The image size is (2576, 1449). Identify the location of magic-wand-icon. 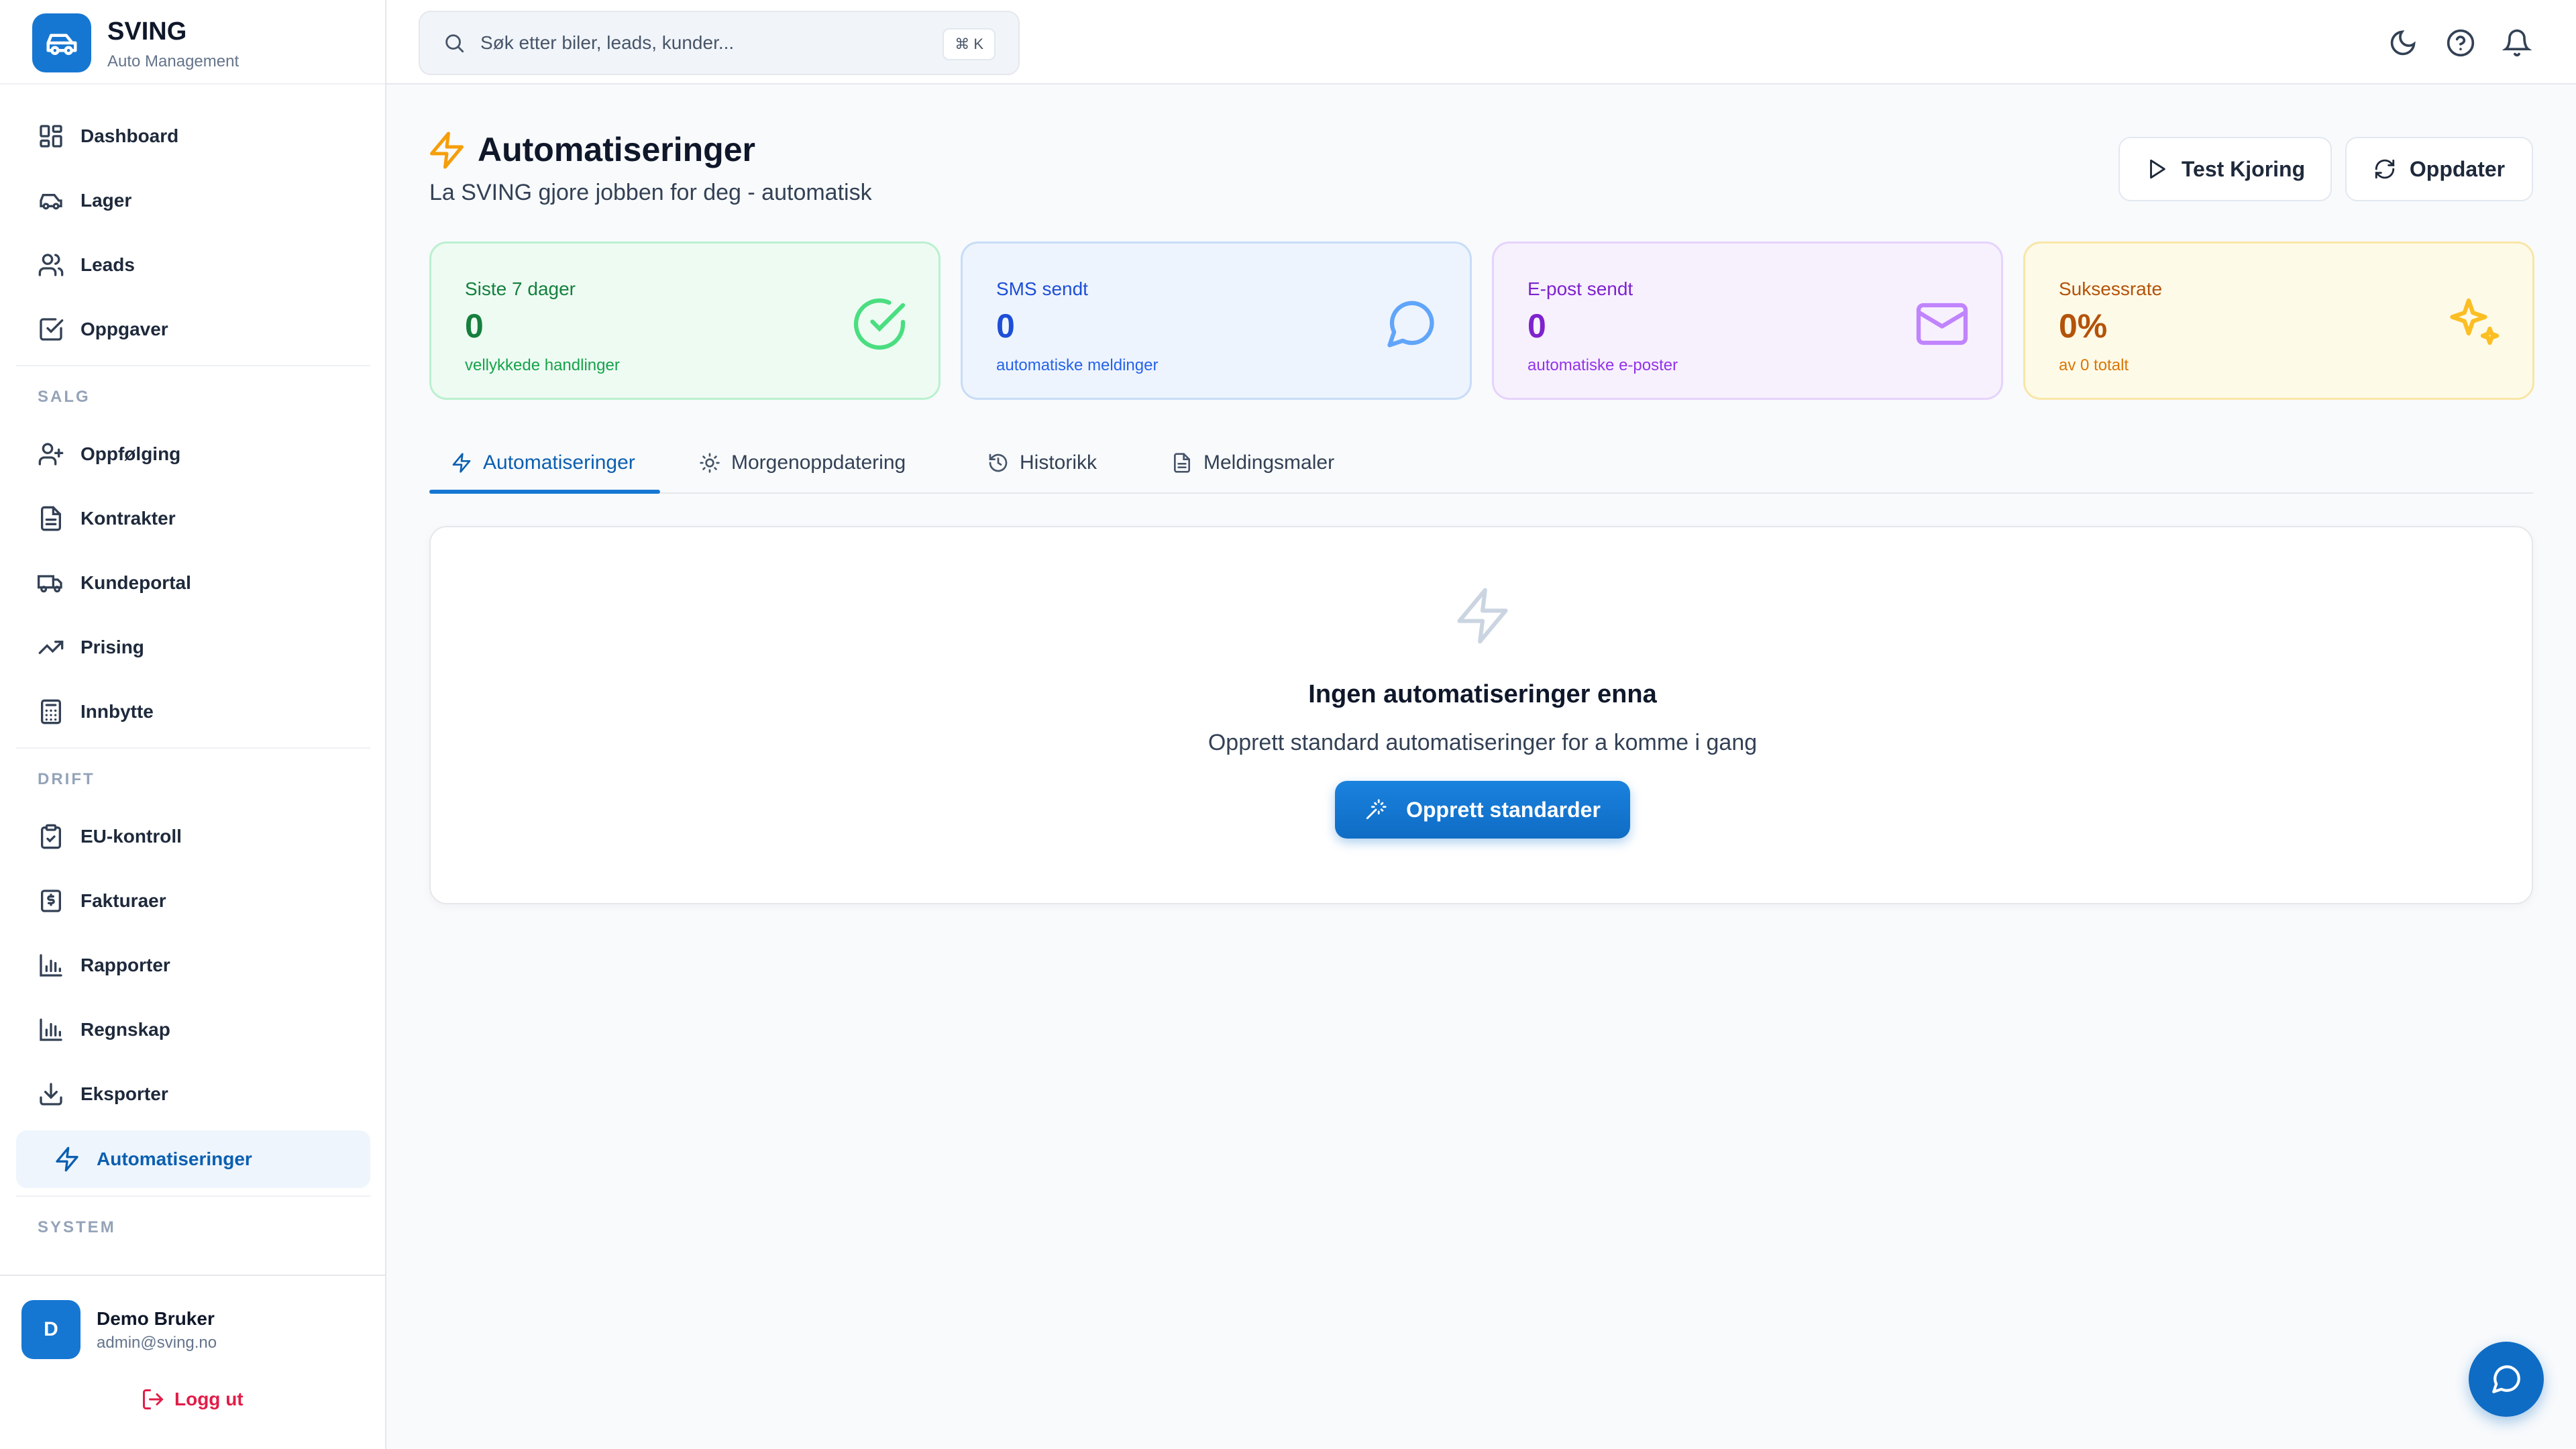
(1376, 809).